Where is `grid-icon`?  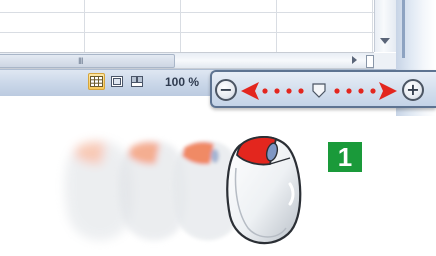 grid-icon is located at coordinates (96, 81).